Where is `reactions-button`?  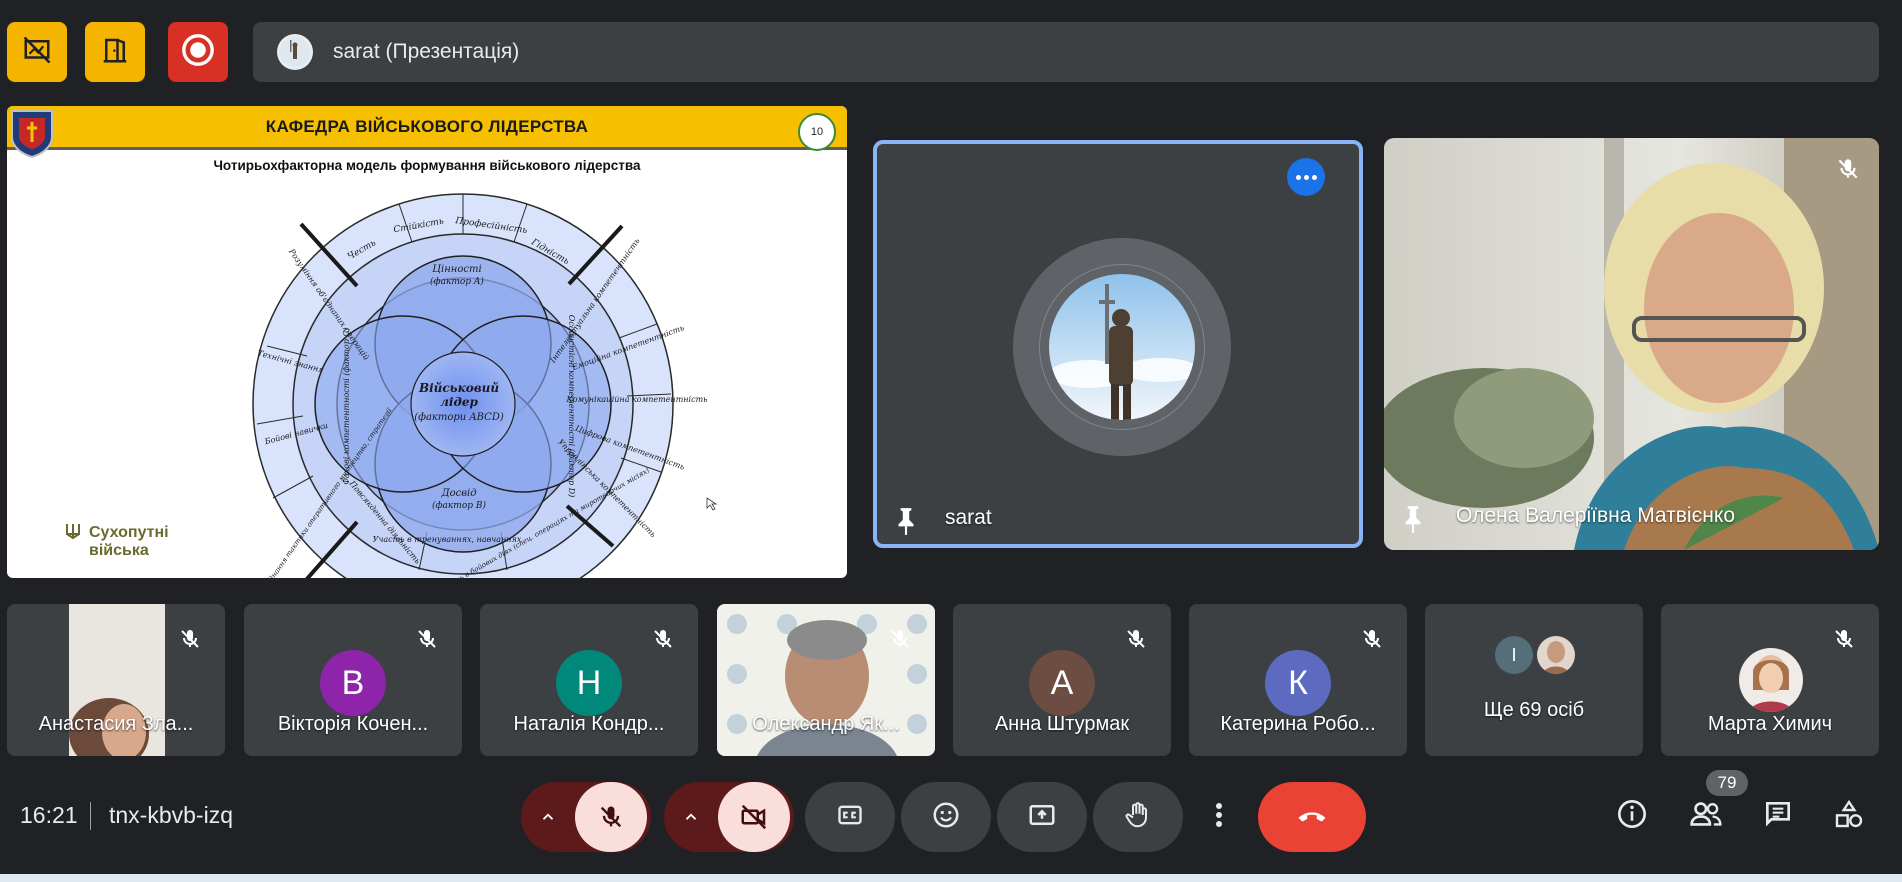
reactions-button is located at coordinates (946, 817).